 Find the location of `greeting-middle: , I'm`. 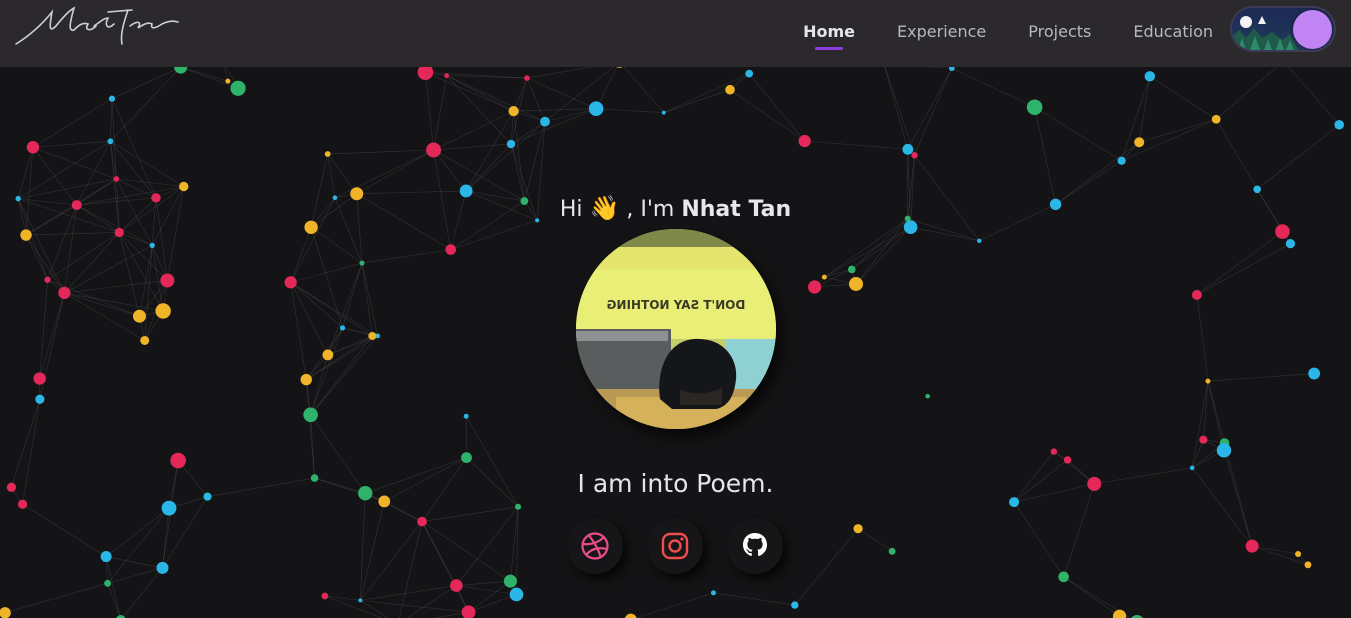

greeting-middle: , I'm is located at coordinates (650, 209).